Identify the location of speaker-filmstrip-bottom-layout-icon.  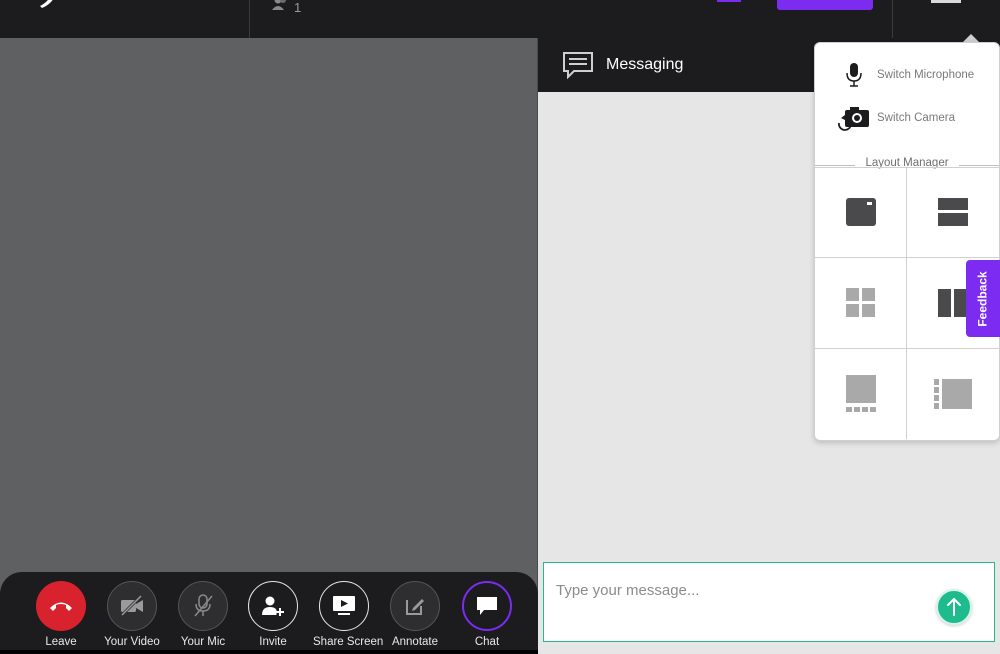
(860, 393).